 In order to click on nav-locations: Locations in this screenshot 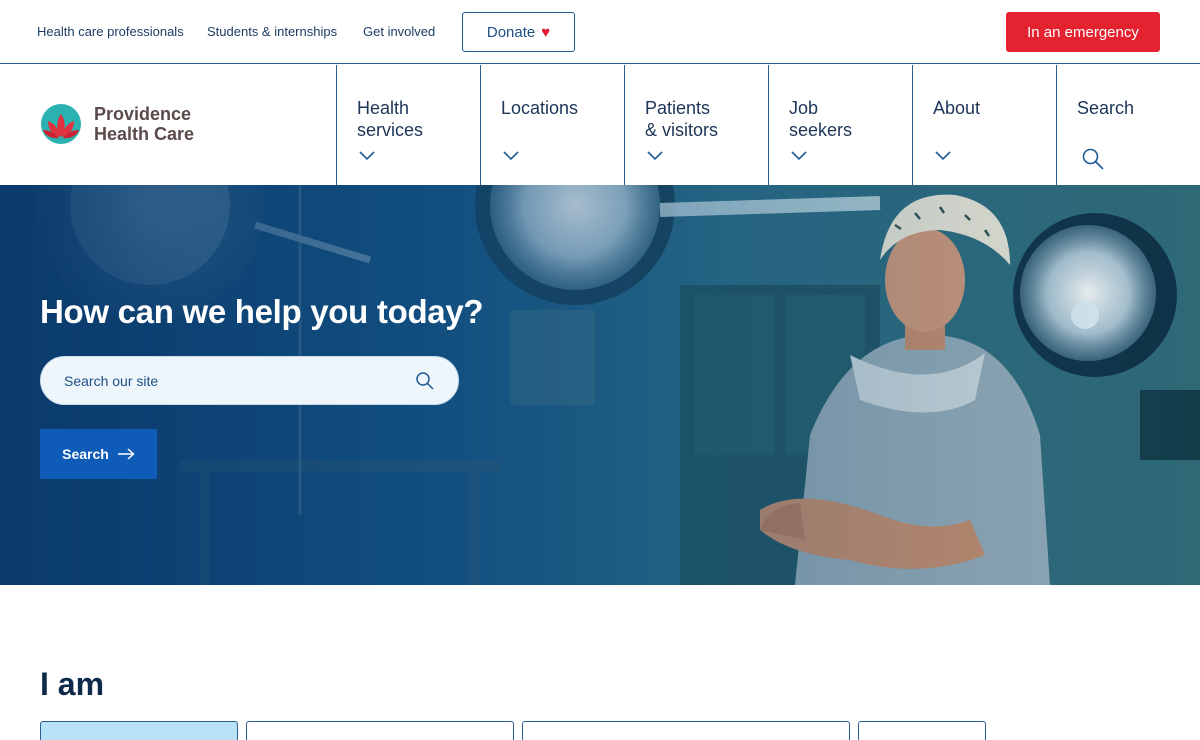, I will do `click(552, 125)`.